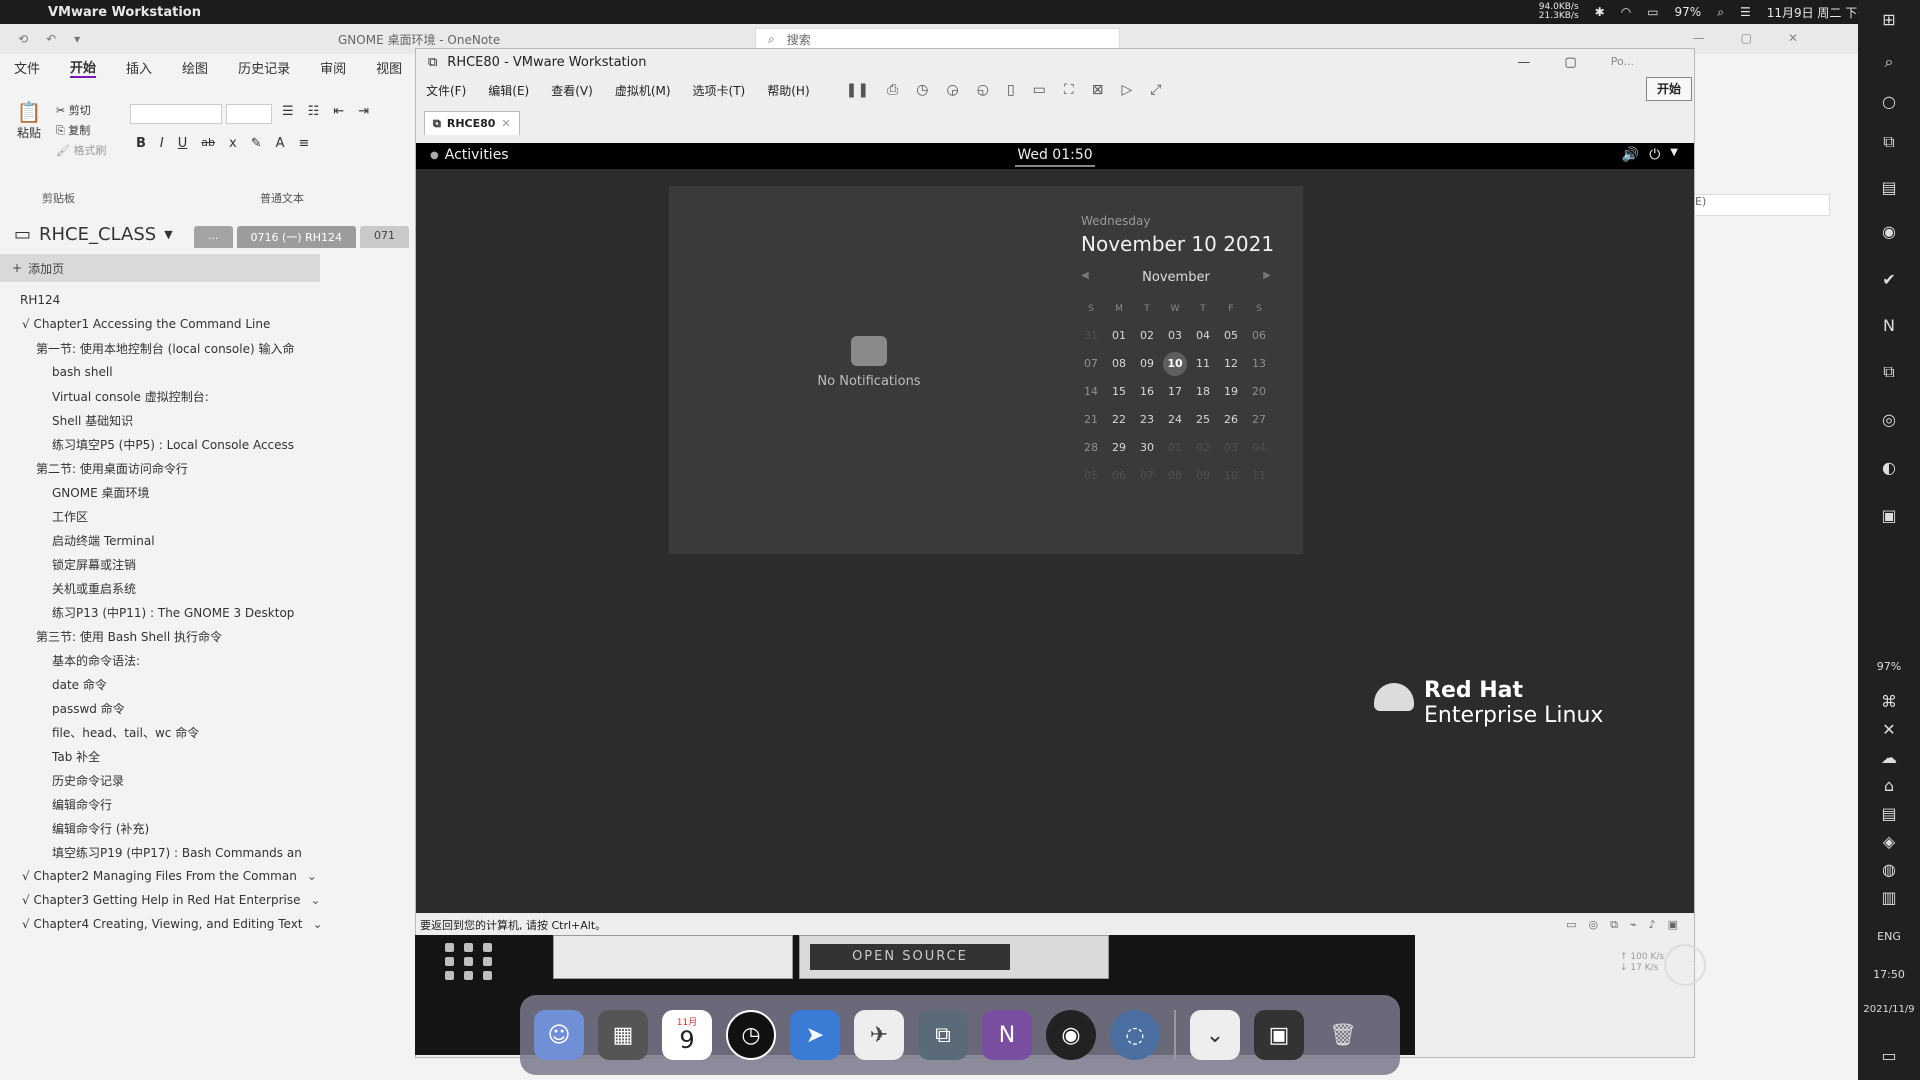 The height and width of the screenshot is (1080, 1920). I want to click on page-item: 练习P13 (中P11) : The GNOME 3 Desktop, so click(165, 612).